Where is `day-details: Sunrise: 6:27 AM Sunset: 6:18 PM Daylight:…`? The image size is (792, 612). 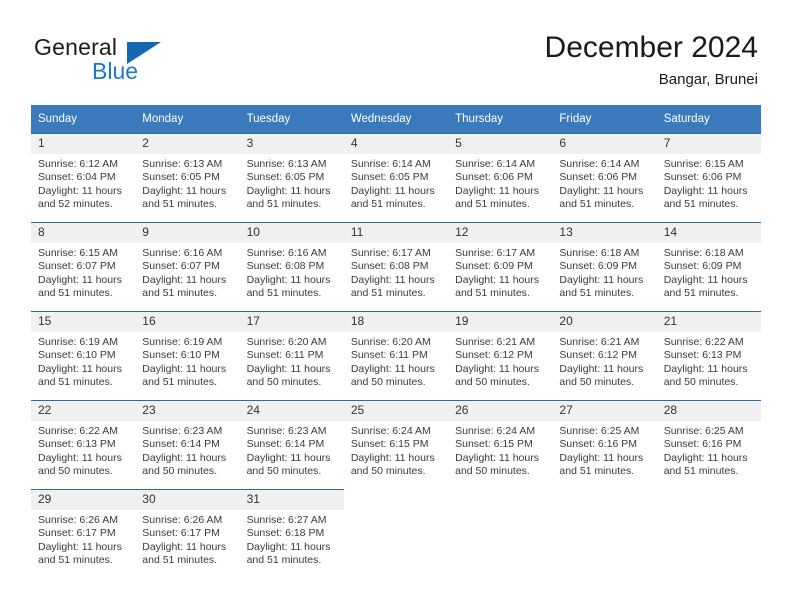 day-details: Sunrise: 6:27 AM Sunset: 6:18 PM Daylight:… is located at coordinates (292, 539).